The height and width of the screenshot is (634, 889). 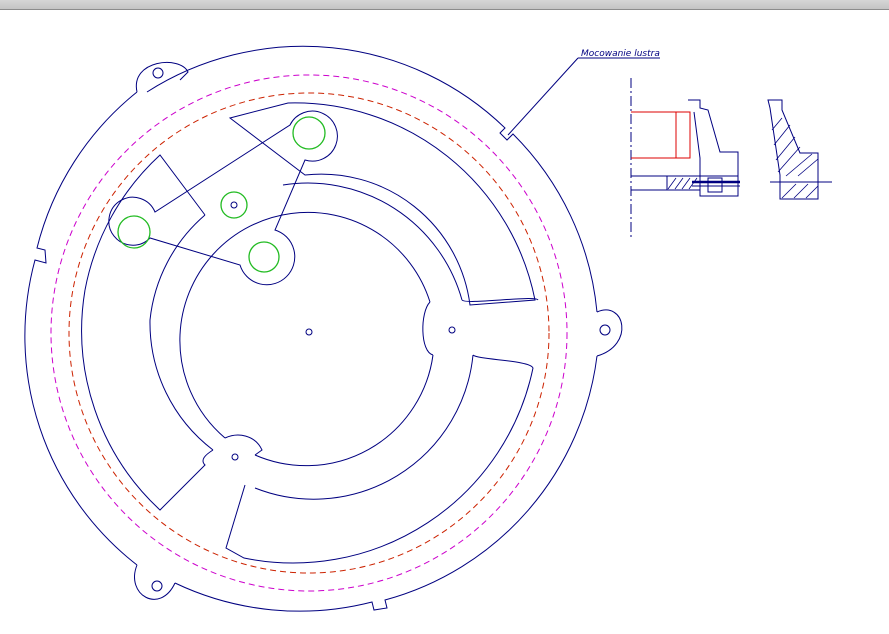 What do you see at coordinates (444, 5) in the screenshot?
I see `window-title-bar` at bounding box center [444, 5].